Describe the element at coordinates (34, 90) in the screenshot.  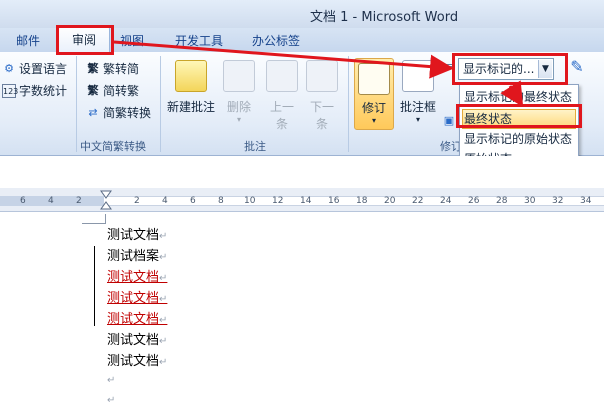
I see `word-count-button: 123 字数统计` at that location.